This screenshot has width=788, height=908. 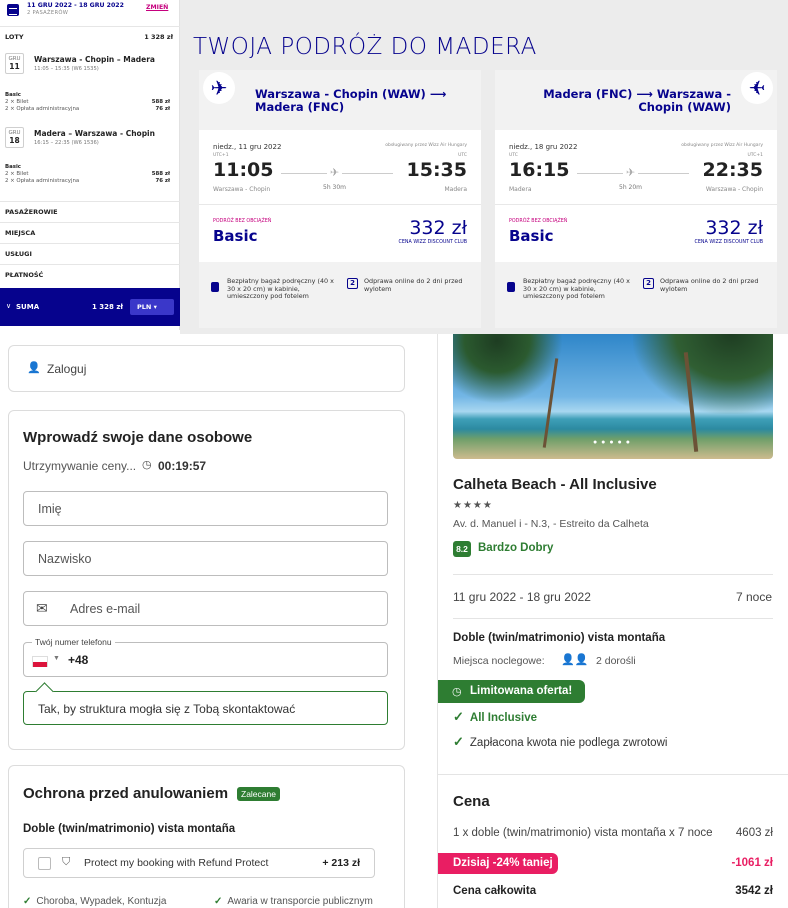 I want to click on beds-value: 2 dorośli, so click(x=616, y=661).